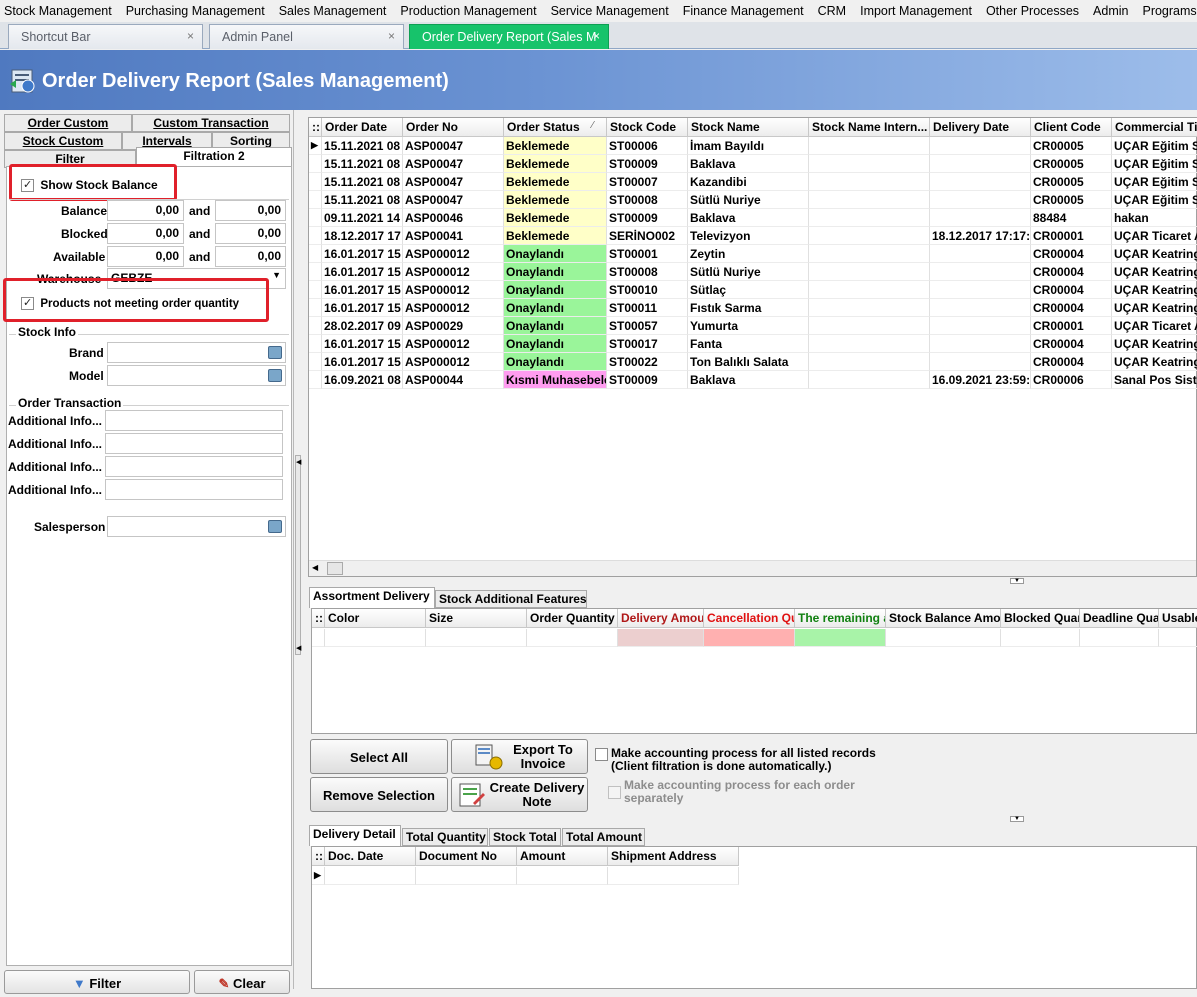 This screenshot has height=997, width=1197. I want to click on available-to-input: 0,00, so click(250, 256).